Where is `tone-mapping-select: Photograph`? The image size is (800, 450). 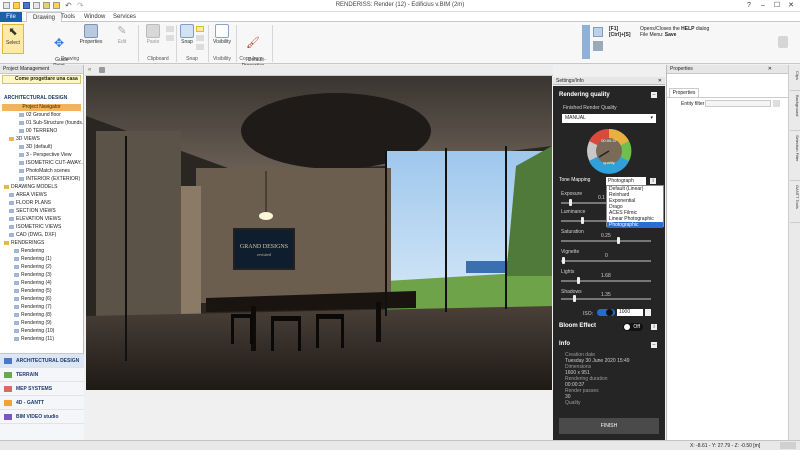
tone-mapping-select: Photograph is located at coordinates (626, 181).